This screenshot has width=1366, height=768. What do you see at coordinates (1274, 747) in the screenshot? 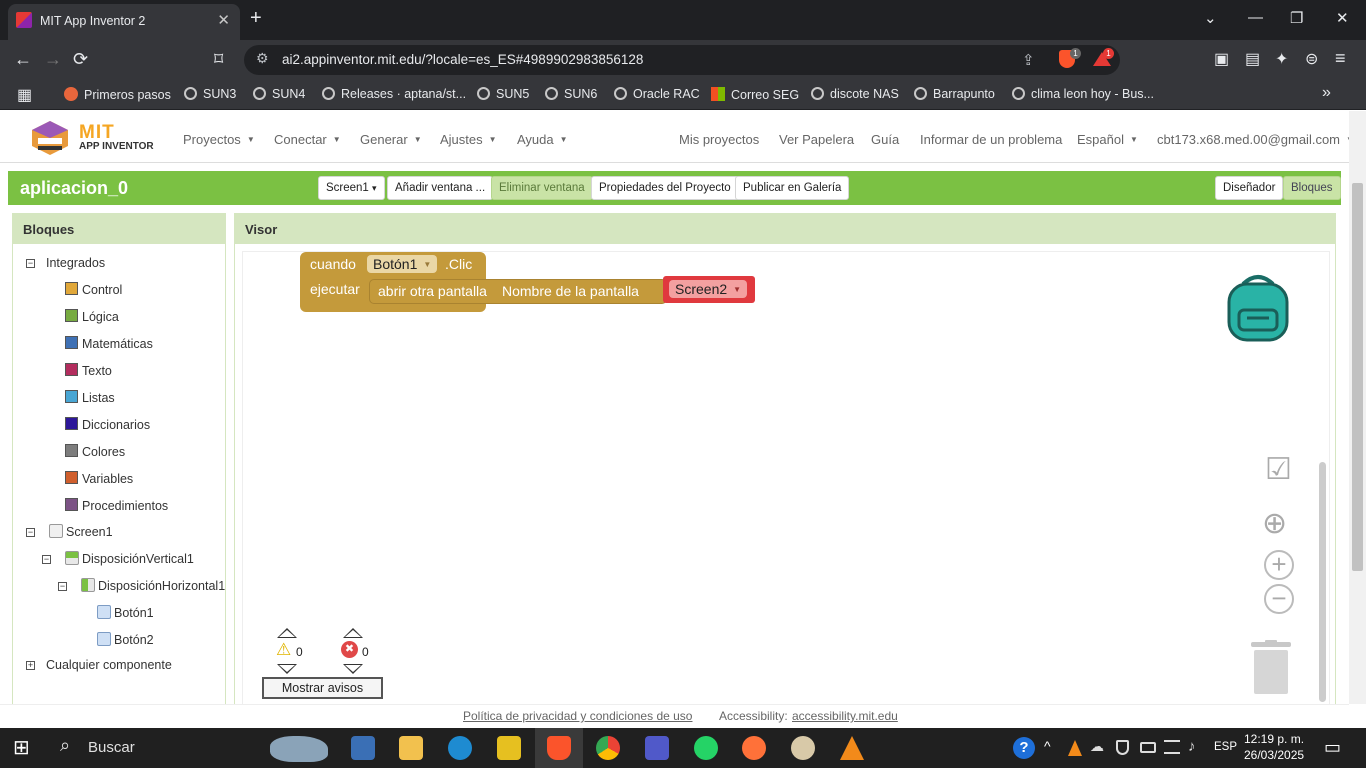
I see `clock: 12:19 p. m. 26/03/2025` at bounding box center [1274, 747].